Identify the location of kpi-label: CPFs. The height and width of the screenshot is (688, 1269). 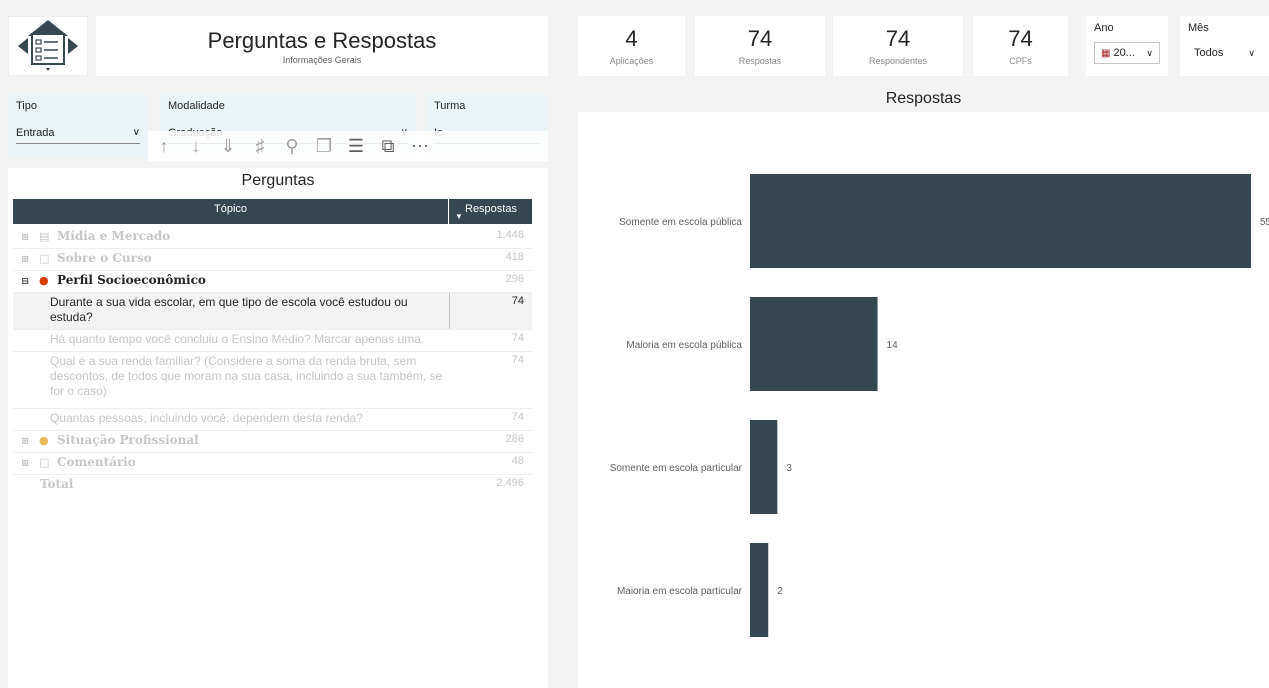
(1020, 61).